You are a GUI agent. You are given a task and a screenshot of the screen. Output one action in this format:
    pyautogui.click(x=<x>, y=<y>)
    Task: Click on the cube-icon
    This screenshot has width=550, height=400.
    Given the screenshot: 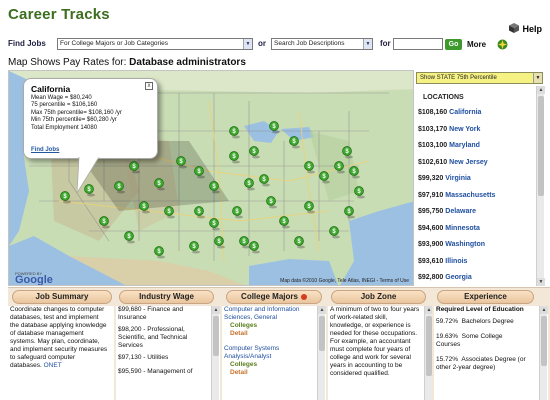 What is the action you would take?
    pyautogui.click(x=514, y=28)
    